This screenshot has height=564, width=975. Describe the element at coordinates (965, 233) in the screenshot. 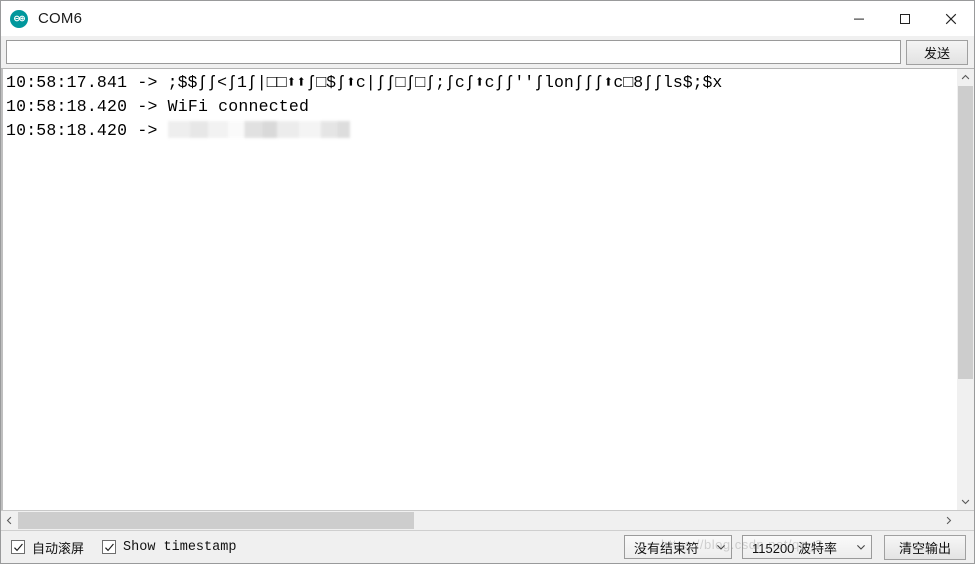

I see `vertical-scroll-thumb` at that location.